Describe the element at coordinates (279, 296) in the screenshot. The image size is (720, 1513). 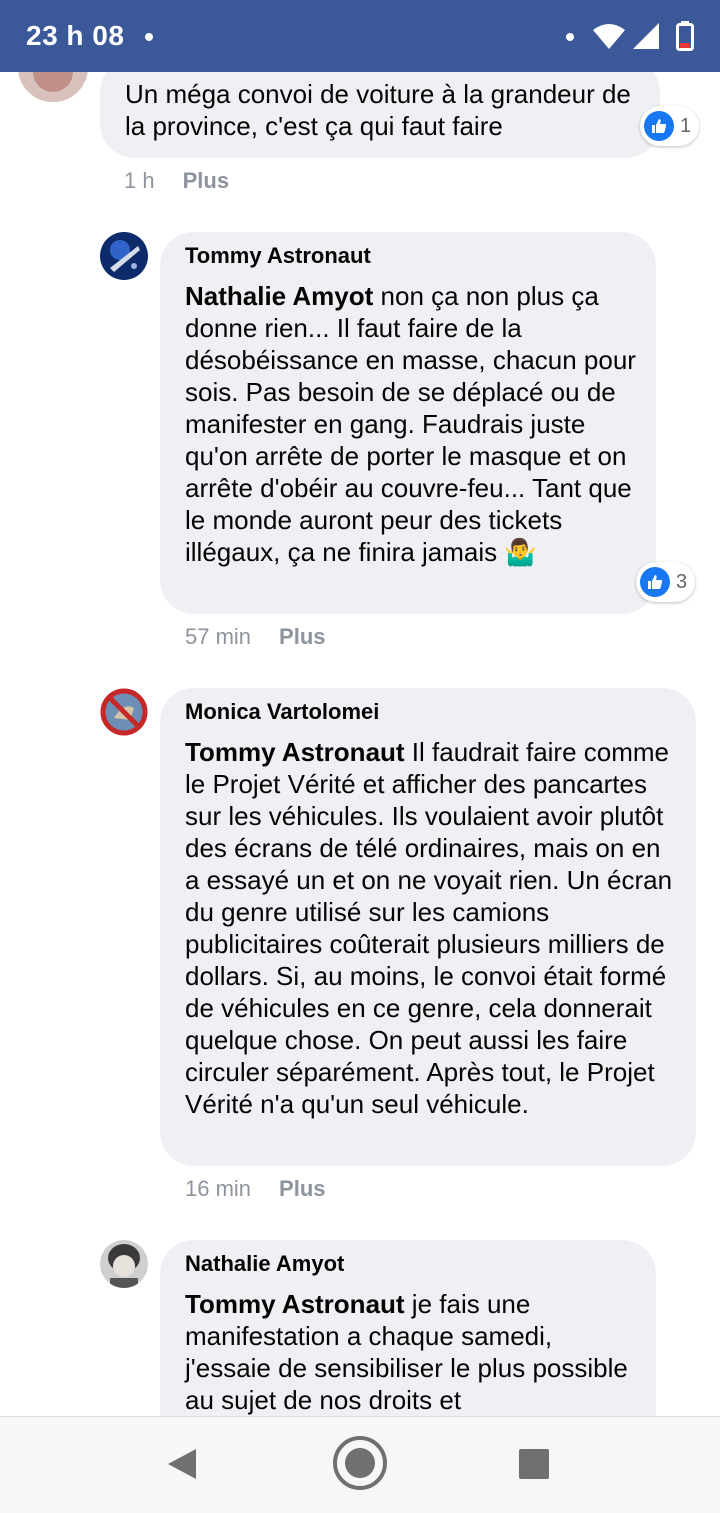
I see `mention-link: Nathalie Amyot` at that location.